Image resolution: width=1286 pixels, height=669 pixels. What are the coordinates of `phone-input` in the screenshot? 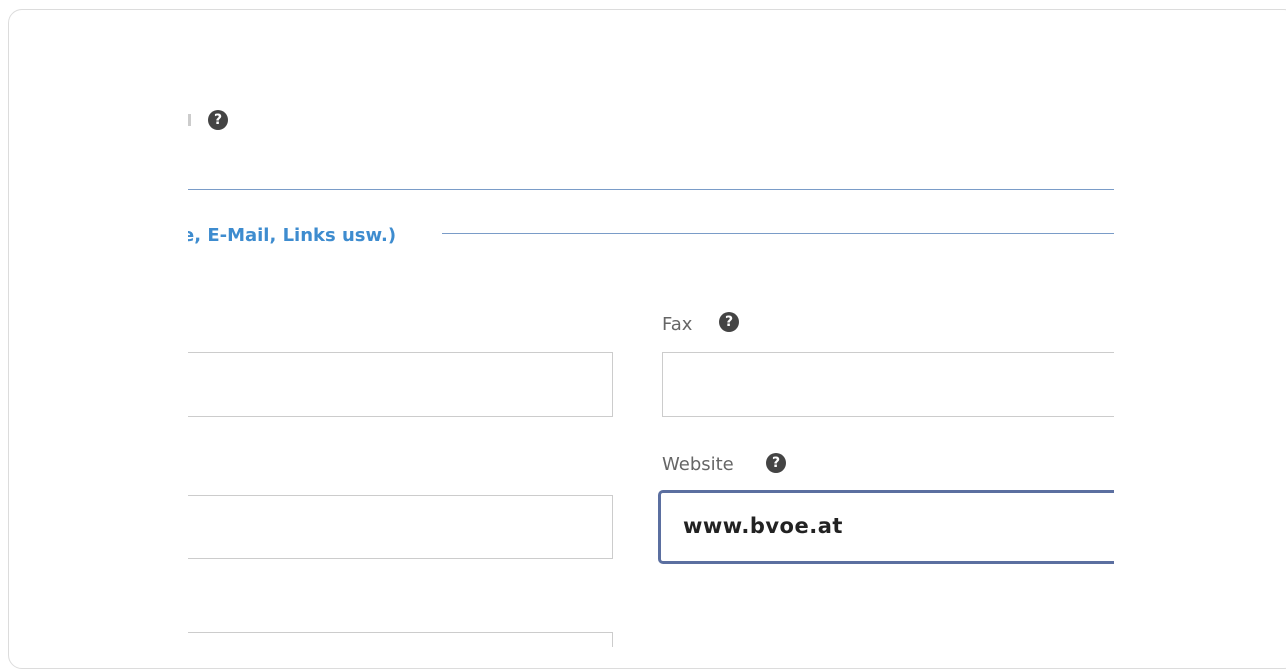 It's located at (400, 384).